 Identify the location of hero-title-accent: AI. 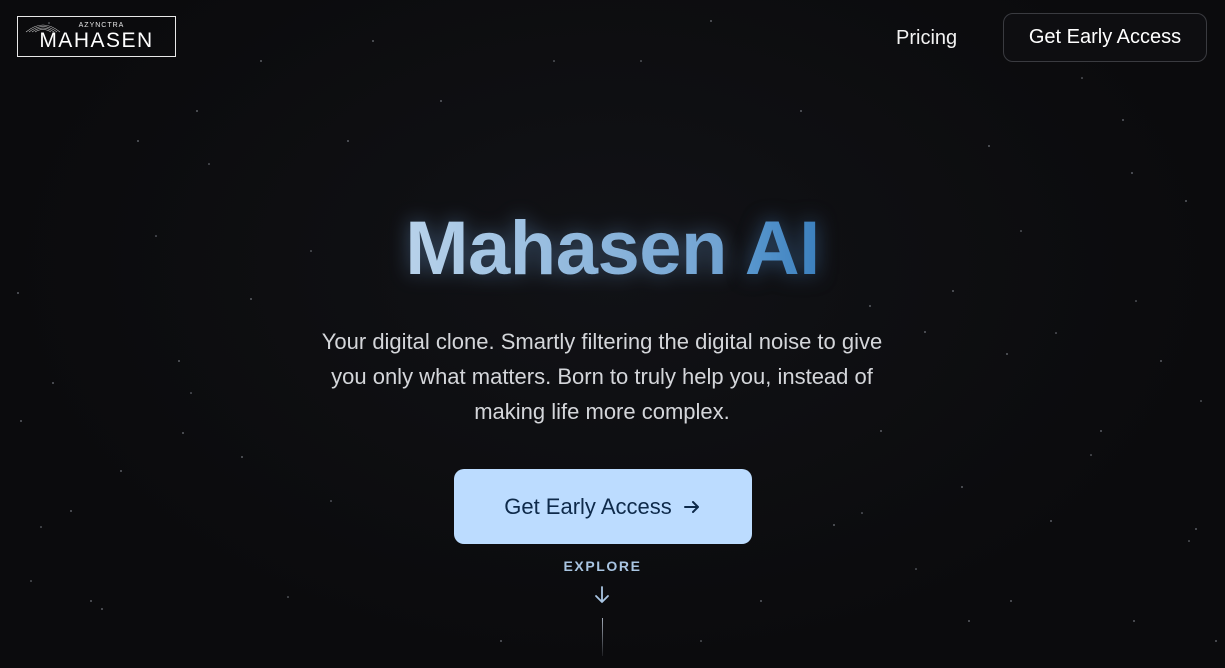
(782, 248).